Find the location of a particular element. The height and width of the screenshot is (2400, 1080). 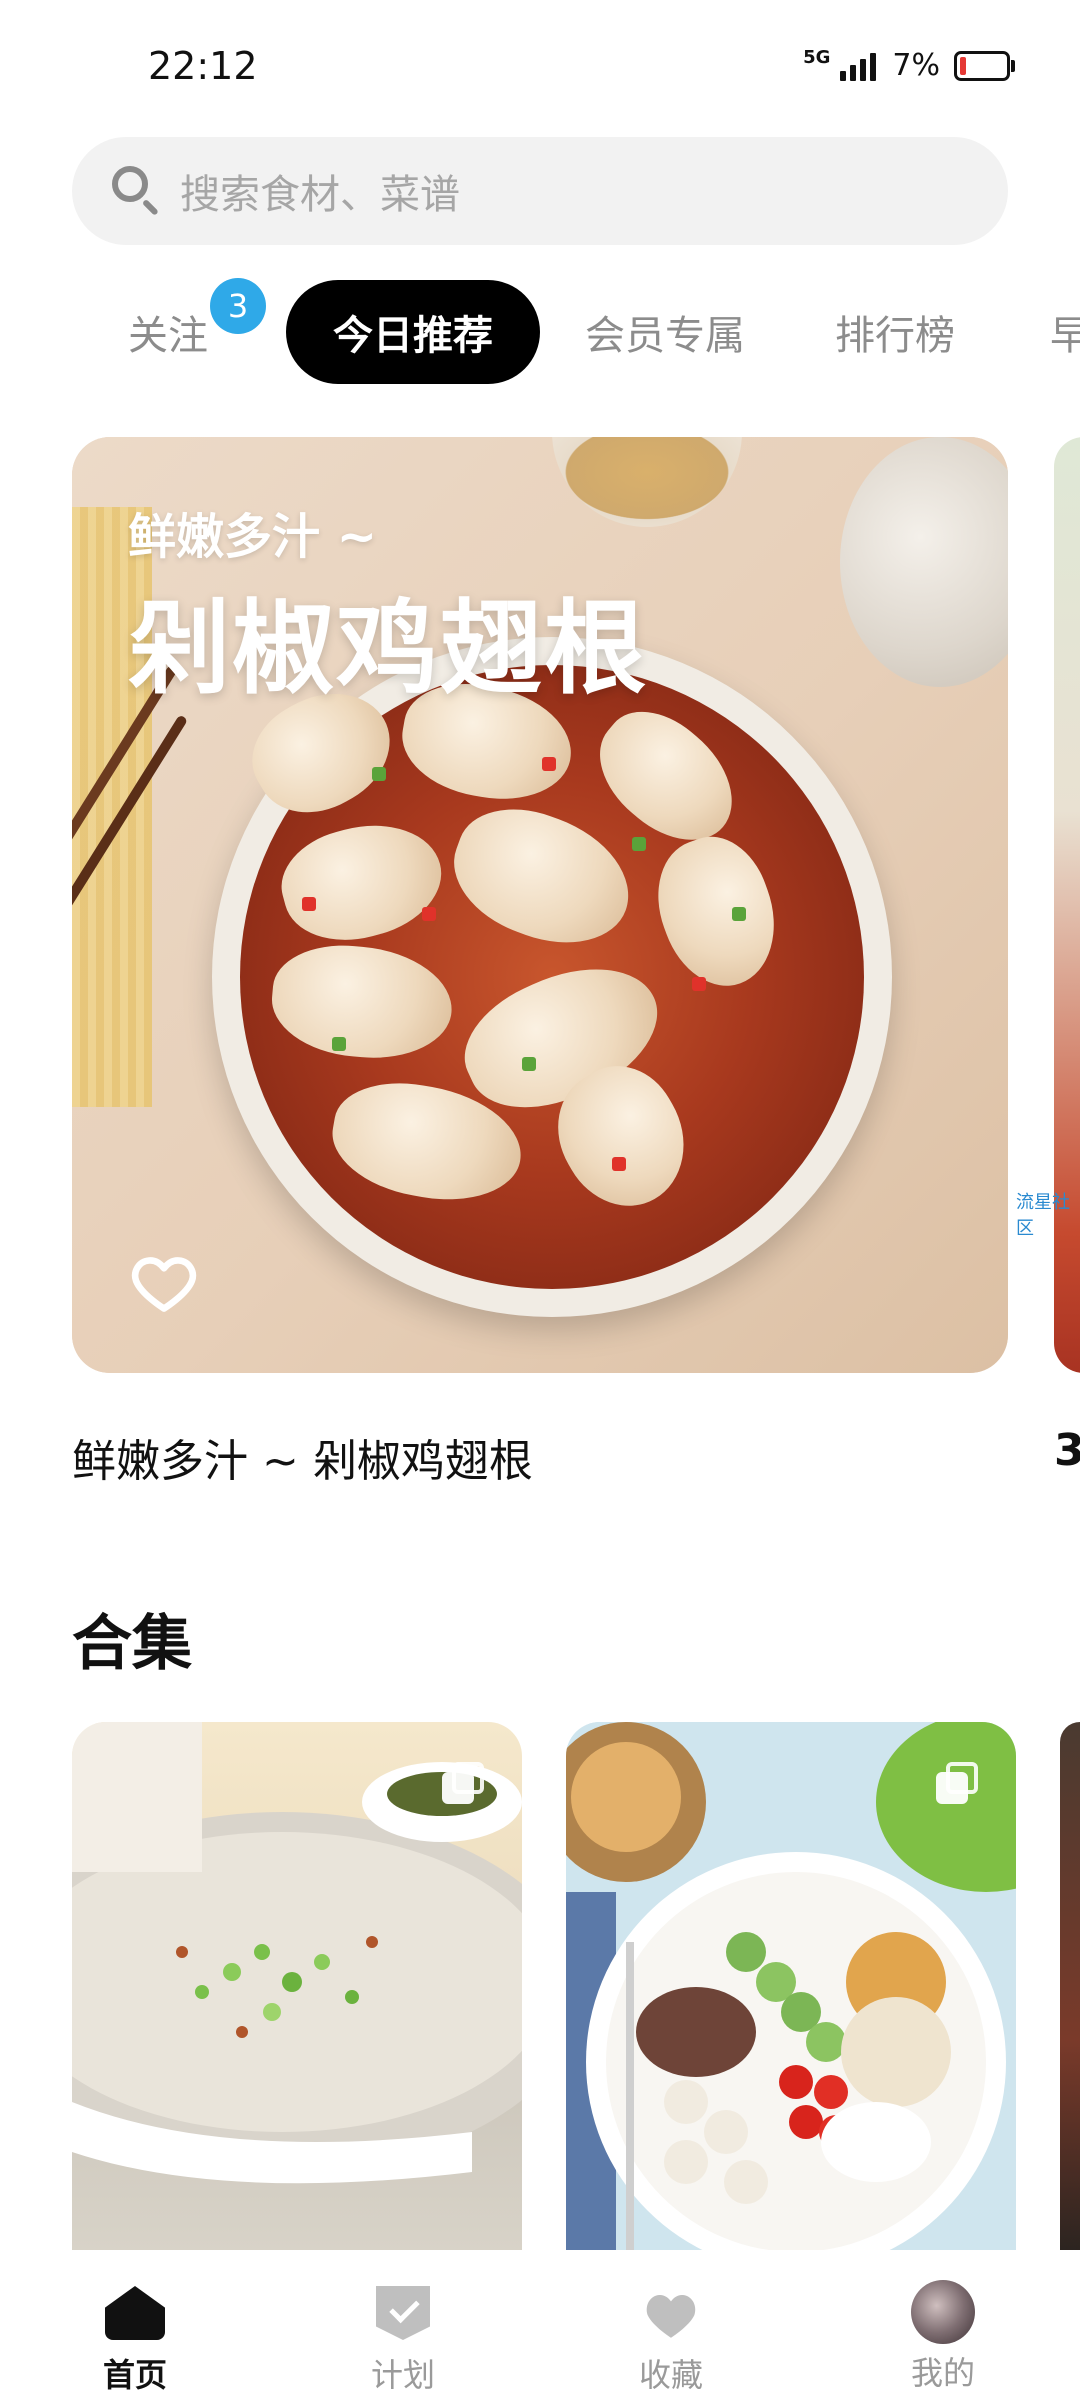

plan-icon is located at coordinates (403, 2312).